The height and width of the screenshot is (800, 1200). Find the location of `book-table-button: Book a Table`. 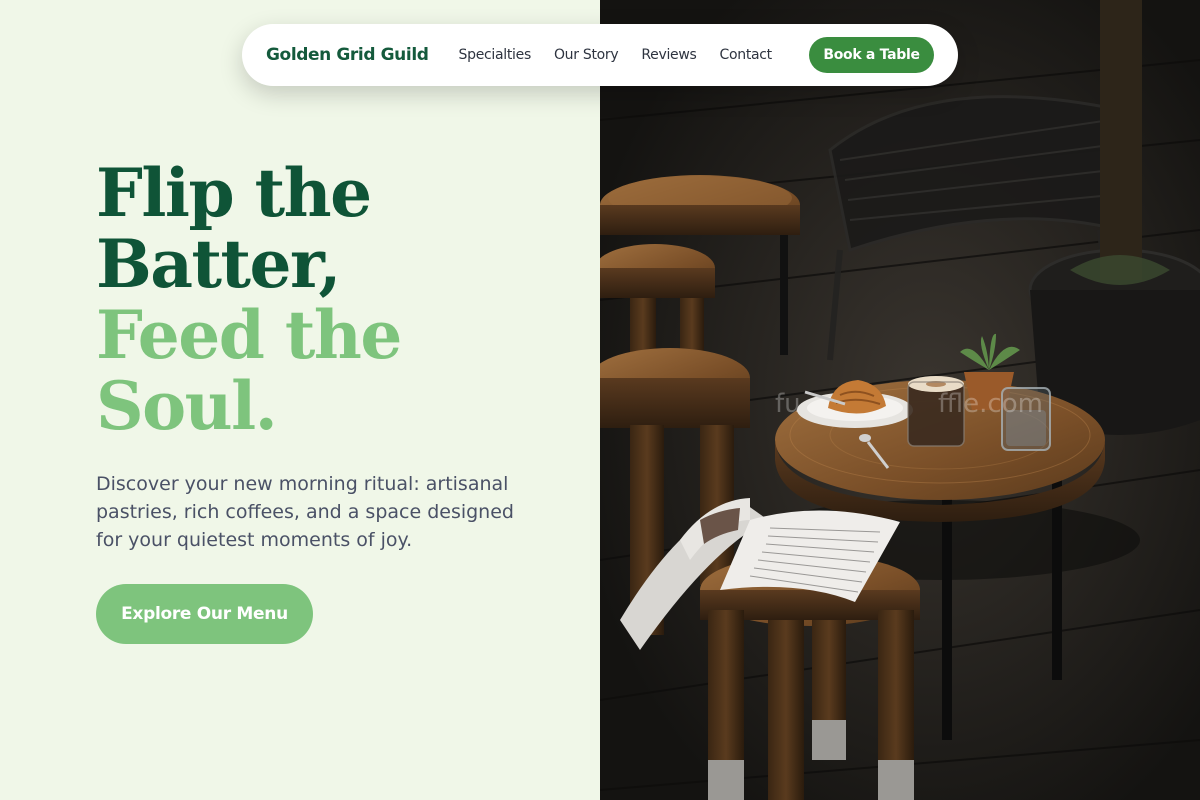

book-table-button: Book a Table is located at coordinates (871, 55).